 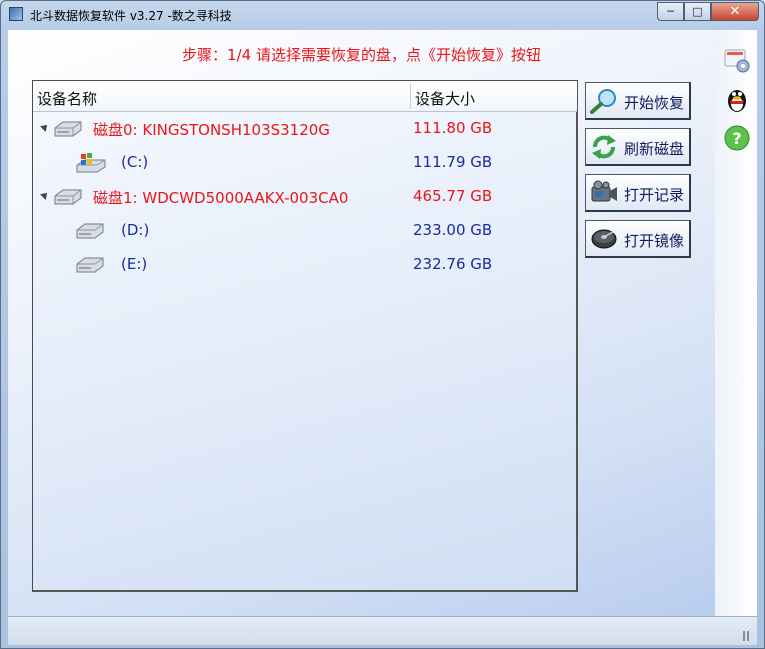 I want to click on partition-size: 233.00 GB, so click(x=453, y=230).